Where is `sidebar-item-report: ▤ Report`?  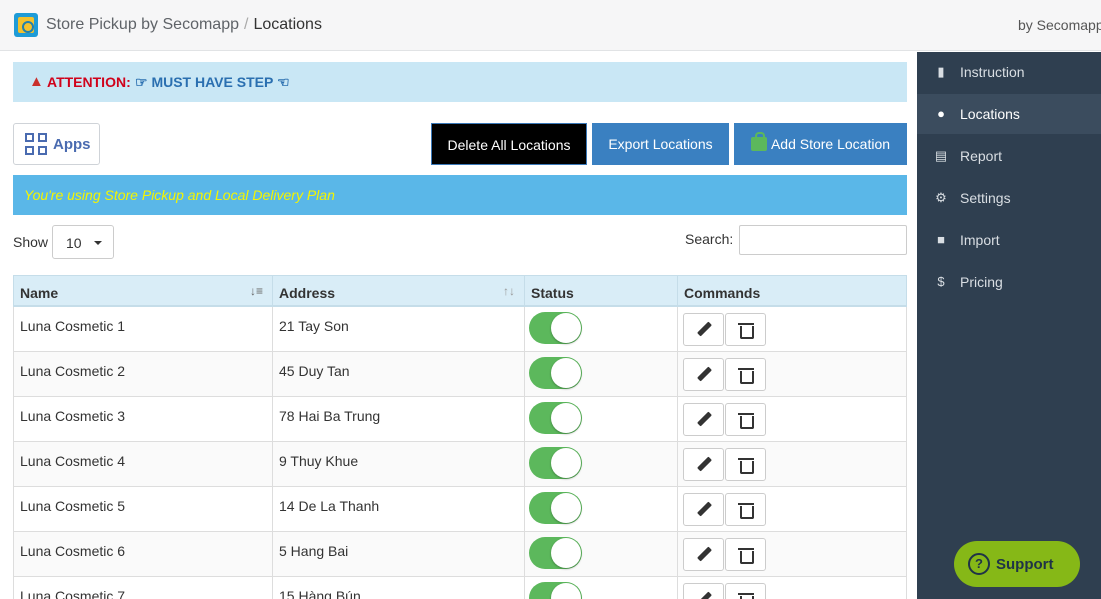 sidebar-item-report: ▤ Report is located at coordinates (1009, 156).